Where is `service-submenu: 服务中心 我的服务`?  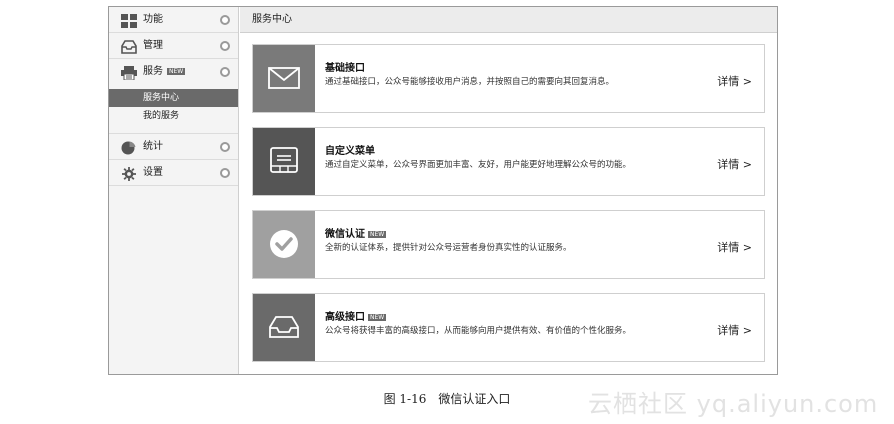 service-submenu: 服务中心 我的服务 is located at coordinates (173, 109).